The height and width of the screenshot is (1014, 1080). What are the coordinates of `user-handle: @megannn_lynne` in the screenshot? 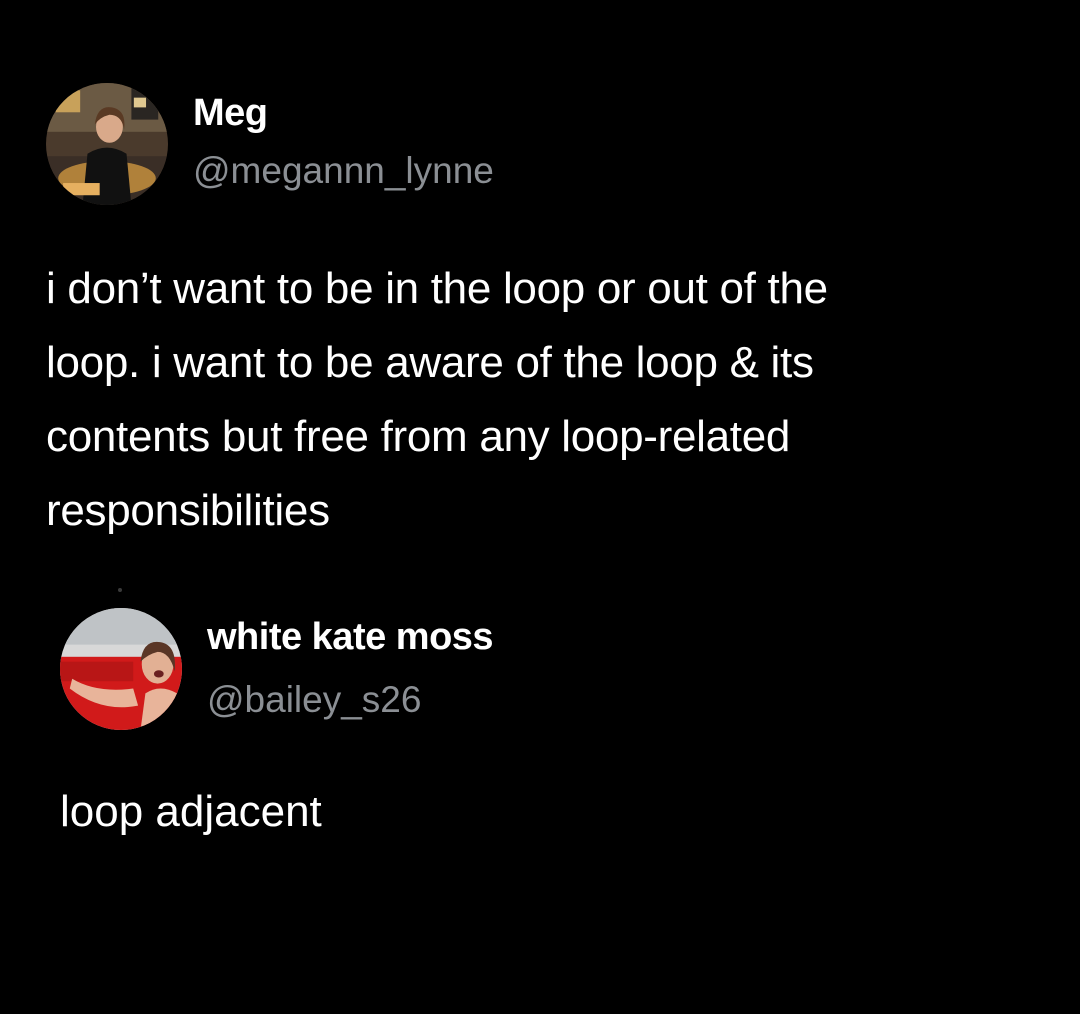 It's located at (343, 171).